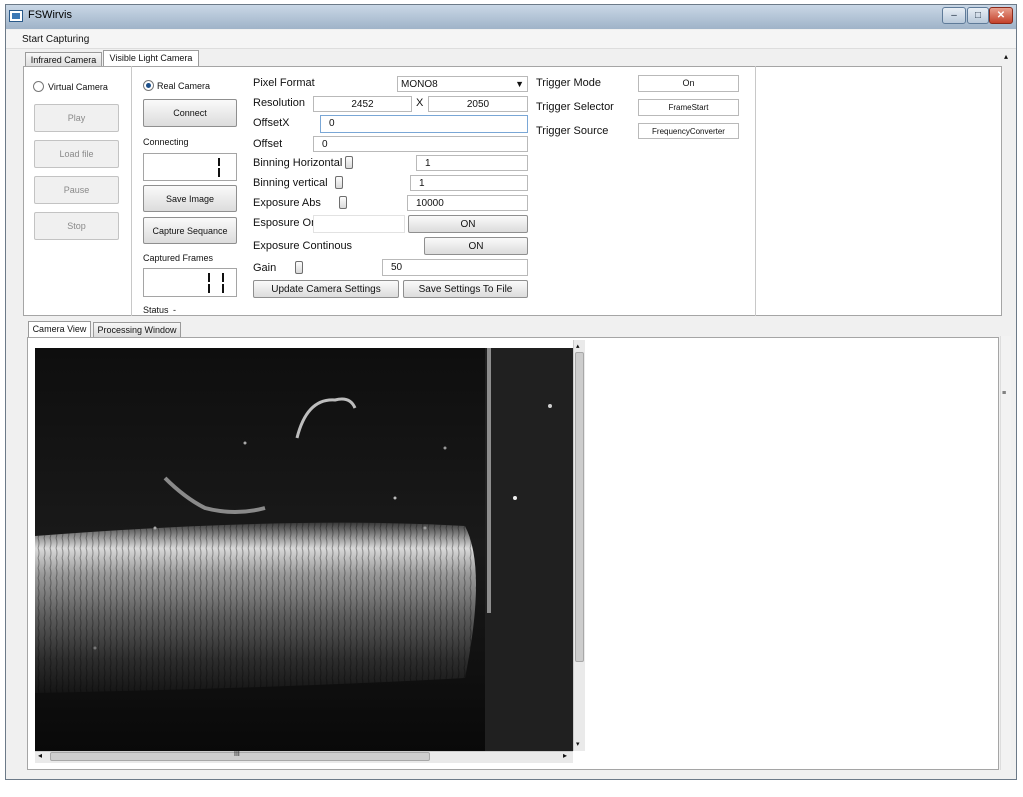 This screenshot has width=1023, height=797. I want to click on virtual-camera-radio, so click(38, 86).